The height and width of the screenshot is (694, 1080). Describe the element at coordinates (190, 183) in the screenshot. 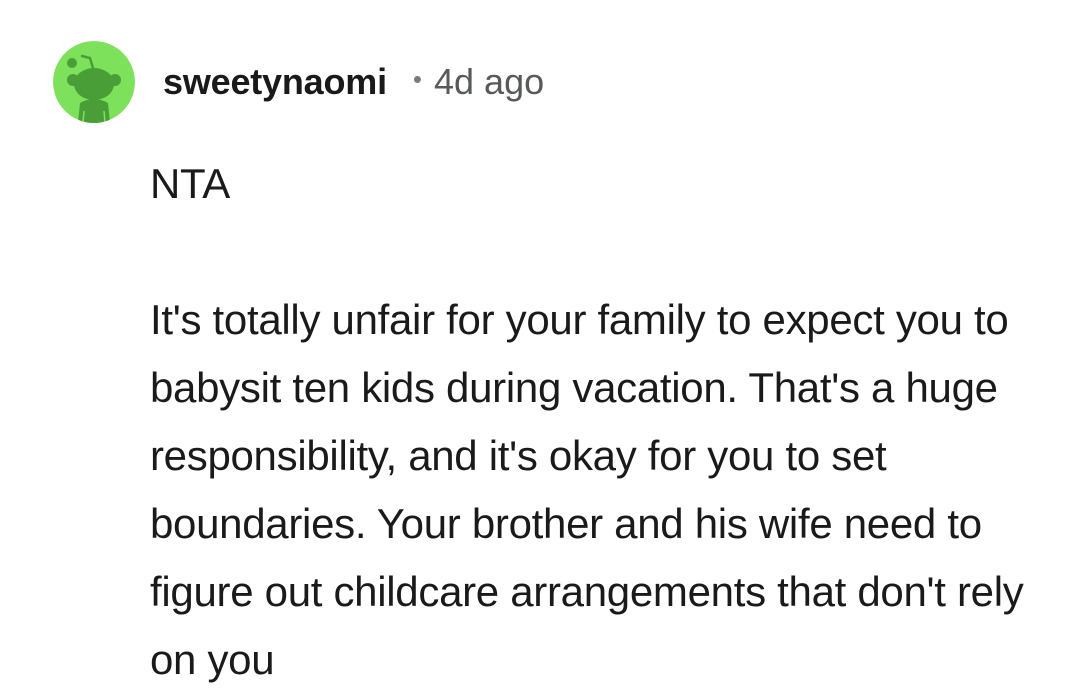

I see `comment-paragraph-verdict: NTA` at that location.